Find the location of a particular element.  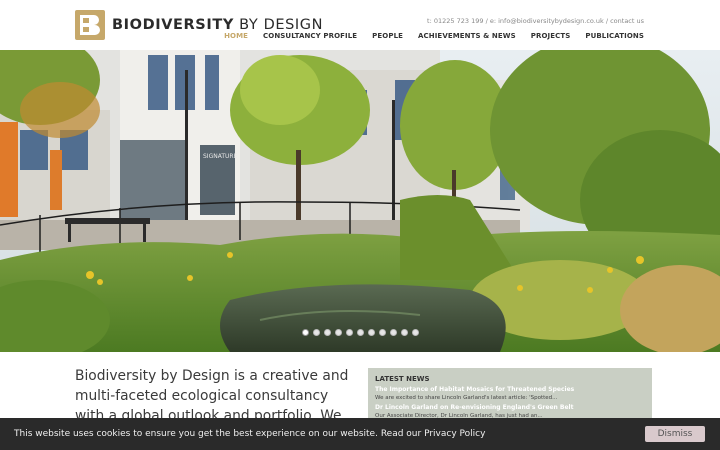

nav-projects: PROJECTS is located at coordinates (551, 36).